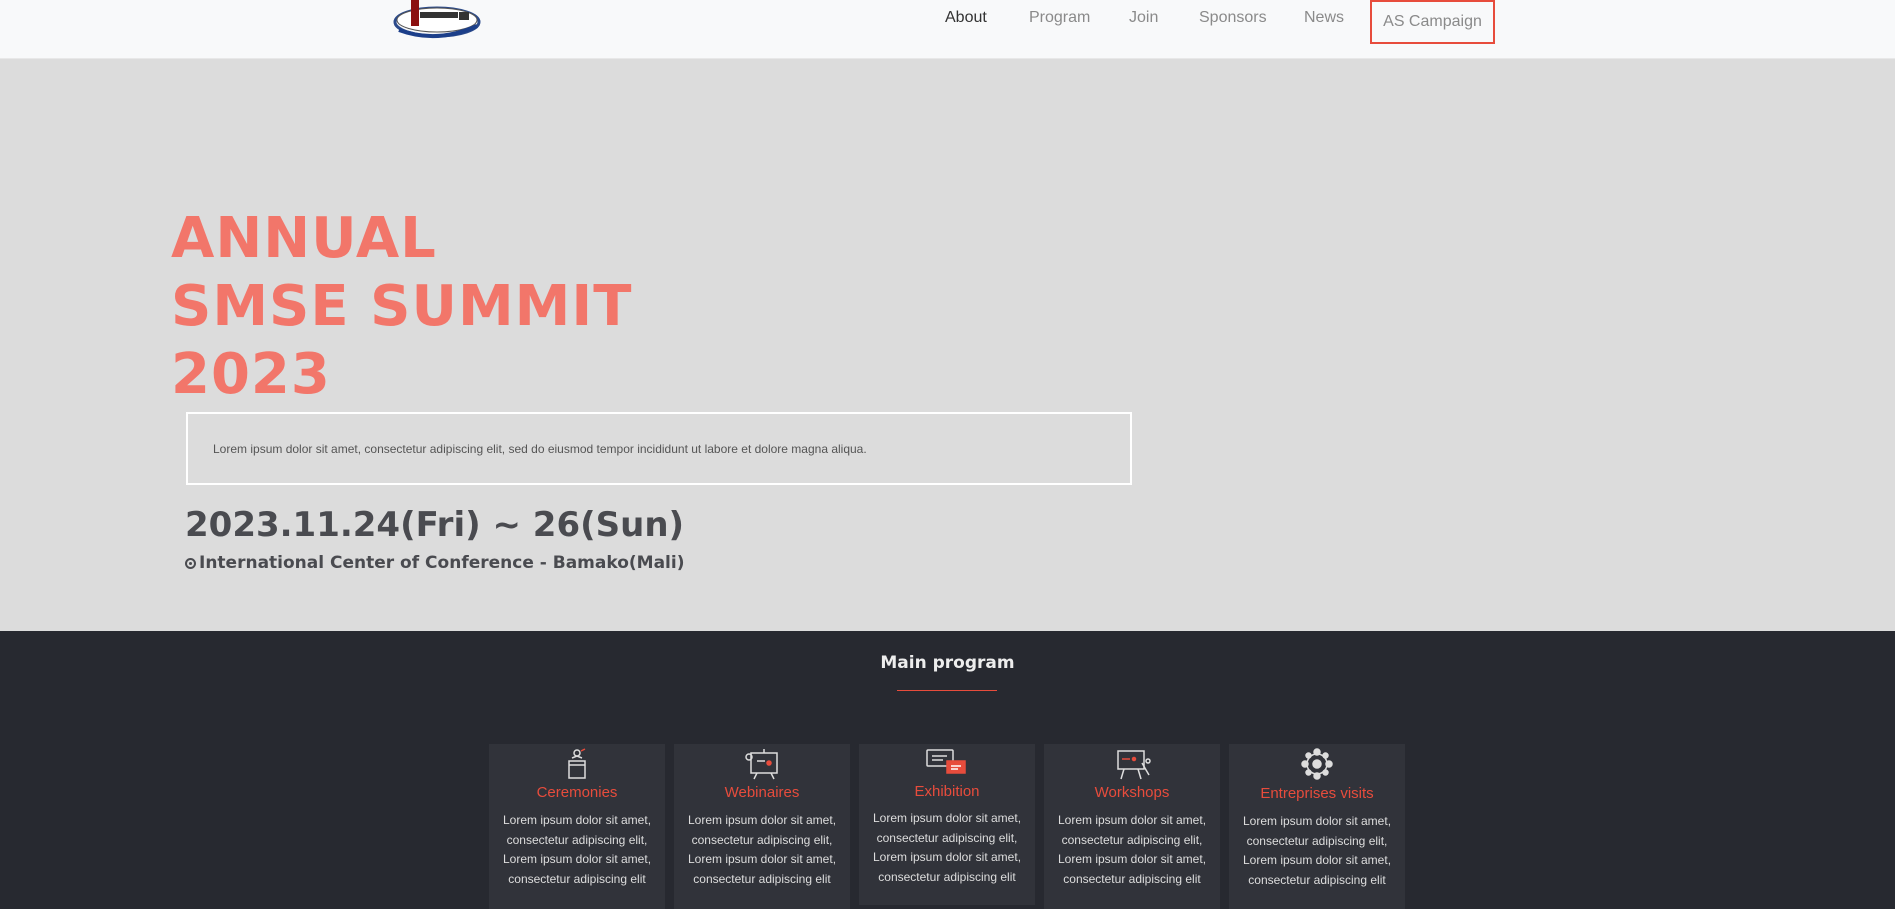 This screenshot has height=909, width=1895. I want to click on nav-join: Join, so click(1143, 18).